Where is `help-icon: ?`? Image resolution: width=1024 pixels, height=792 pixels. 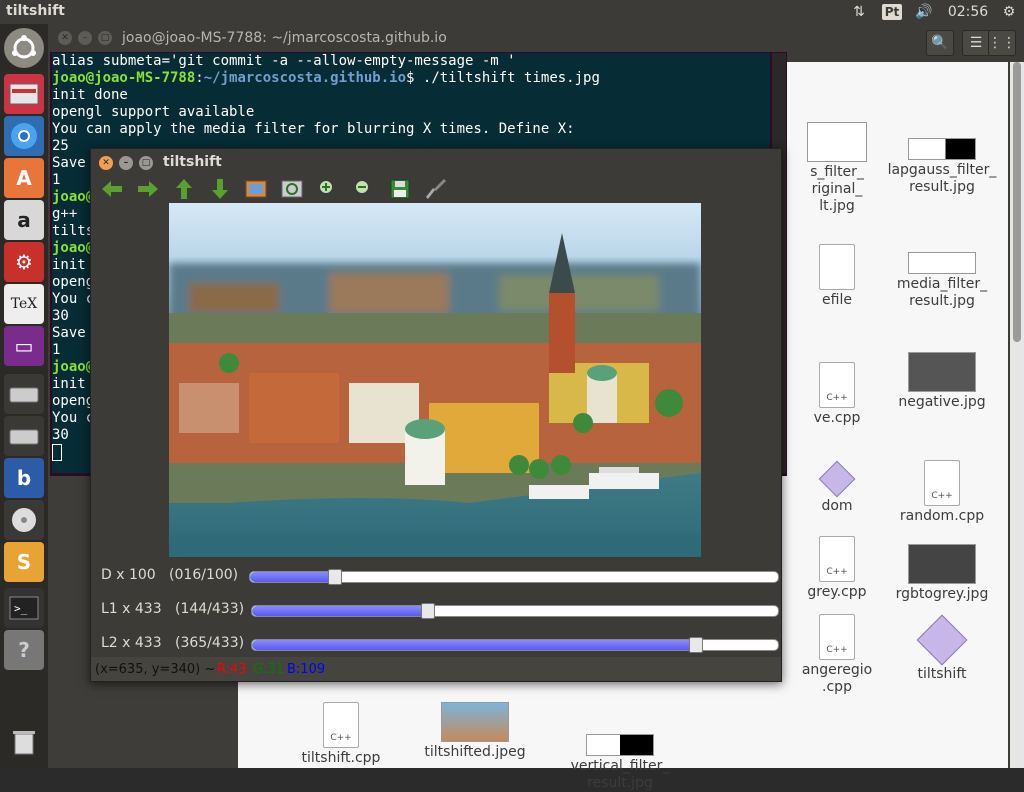 help-icon: ? is located at coordinates (24, 650).